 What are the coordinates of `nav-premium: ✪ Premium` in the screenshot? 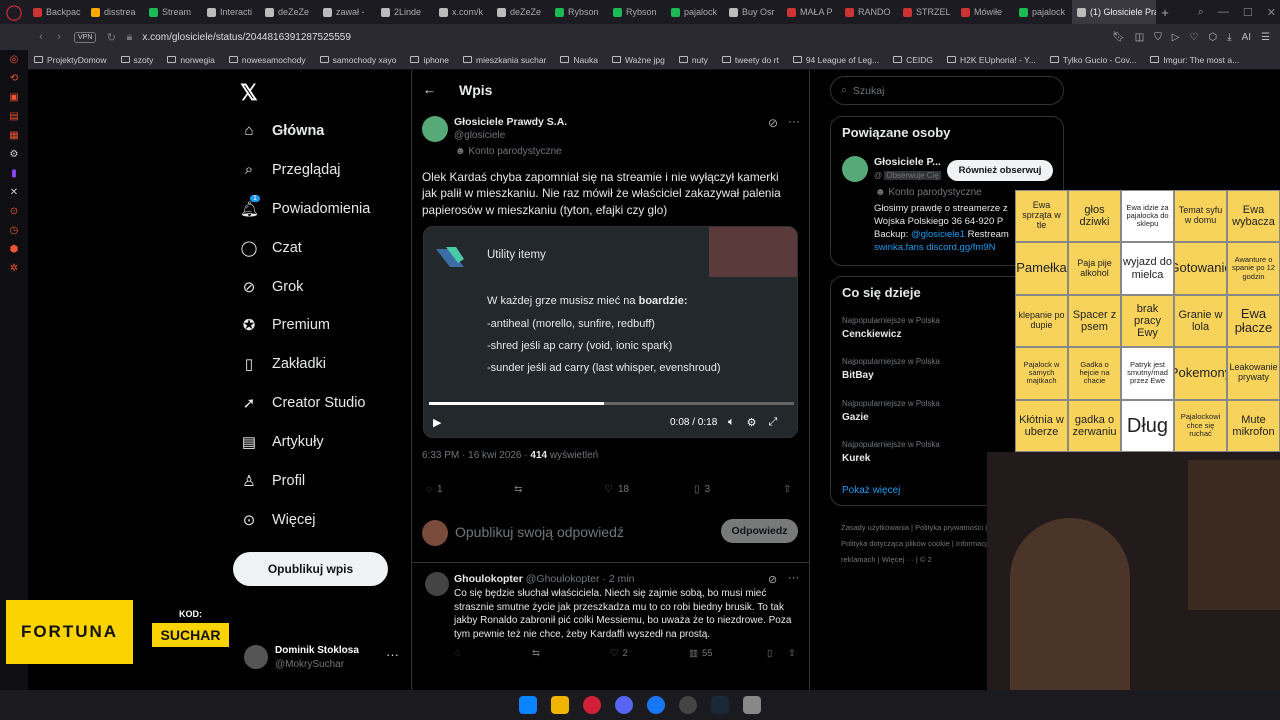 It's located at (285, 325).